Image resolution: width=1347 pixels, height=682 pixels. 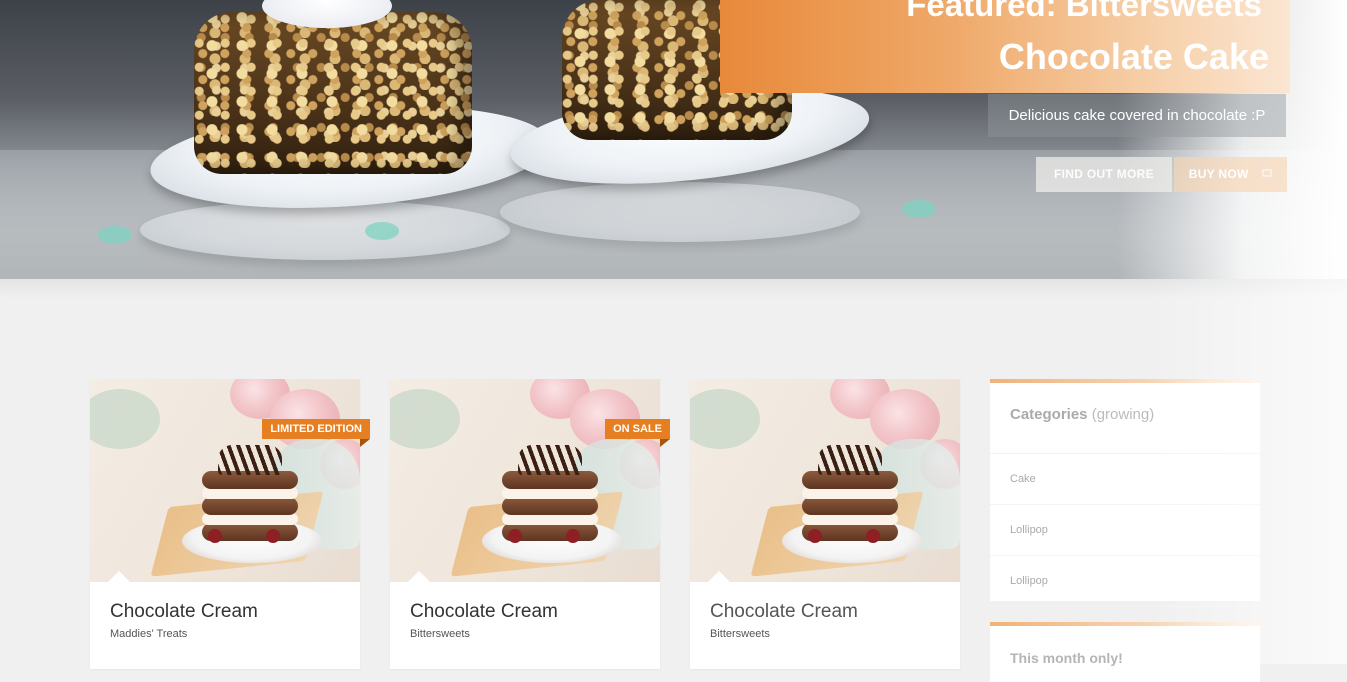 I want to click on categories-title-text: Categories, so click(x=1049, y=414).